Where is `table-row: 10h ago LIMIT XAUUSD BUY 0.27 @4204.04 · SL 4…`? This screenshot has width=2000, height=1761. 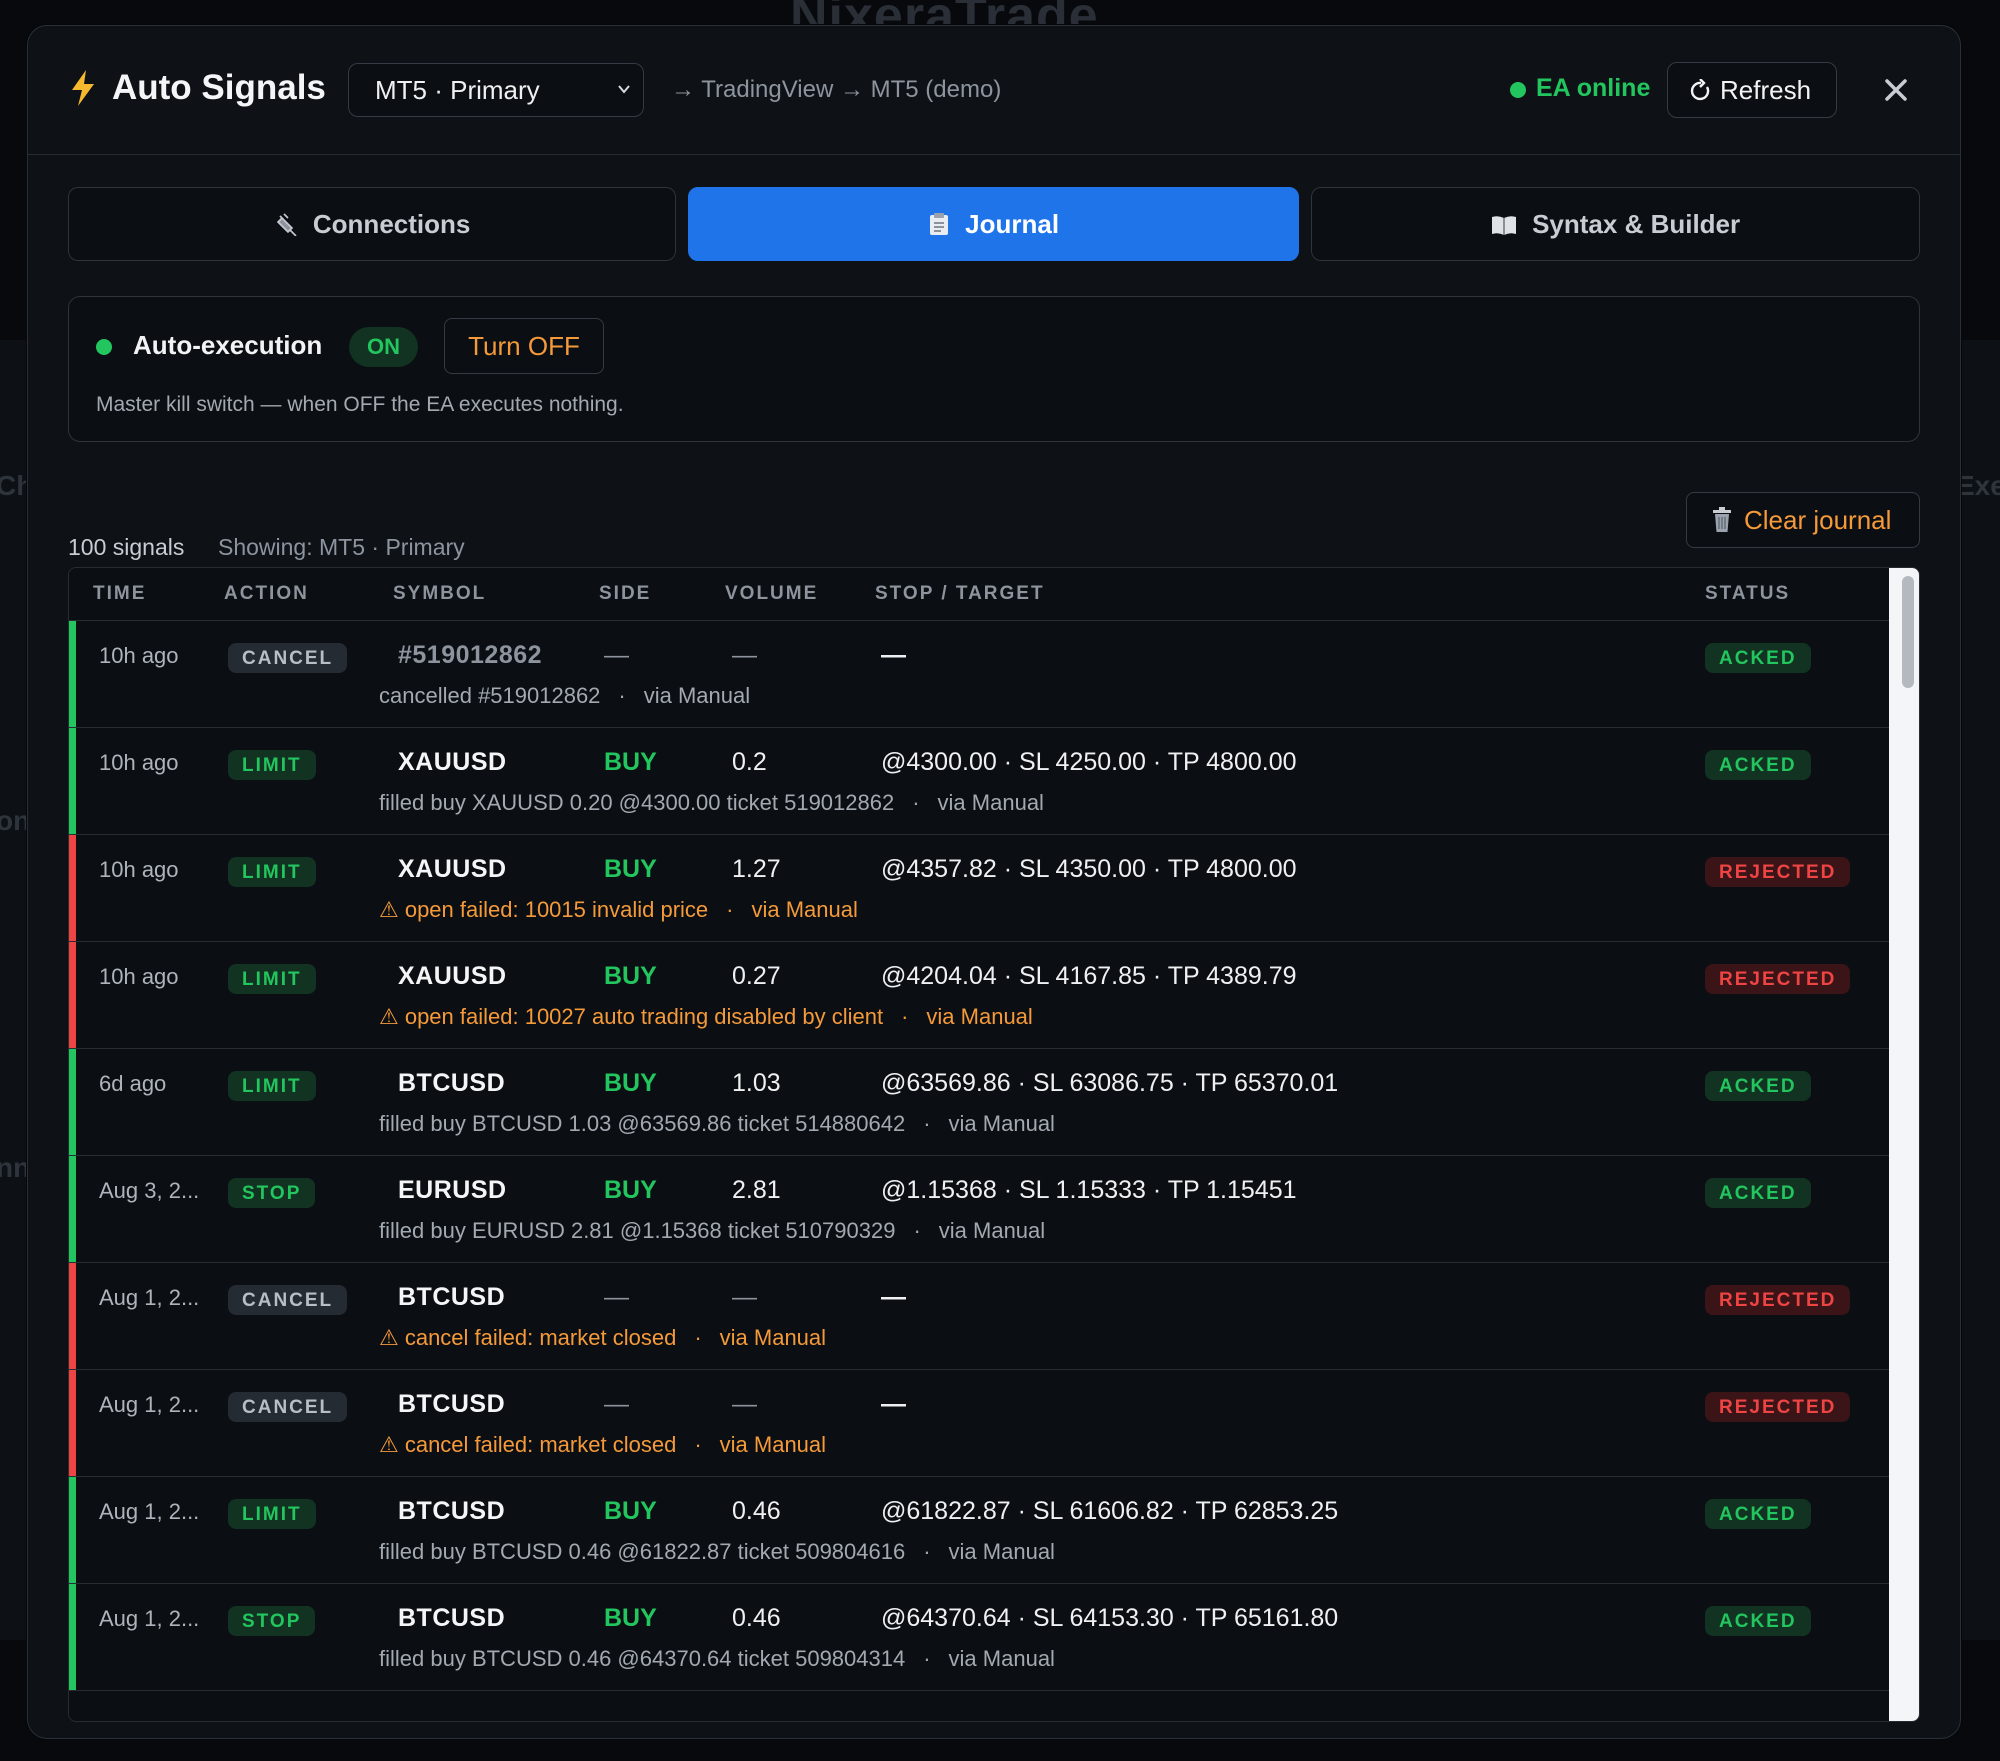 table-row: 10h ago LIMIT XAUUSD BUY 0.27 @4204.04 · SL 4… is located at coordinates (979, 995).